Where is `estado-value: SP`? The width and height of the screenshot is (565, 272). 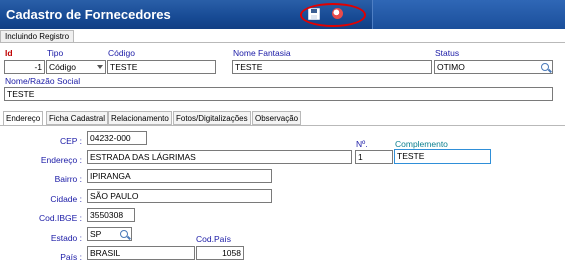 estado-value: SP is located at coordinates (96, 234).